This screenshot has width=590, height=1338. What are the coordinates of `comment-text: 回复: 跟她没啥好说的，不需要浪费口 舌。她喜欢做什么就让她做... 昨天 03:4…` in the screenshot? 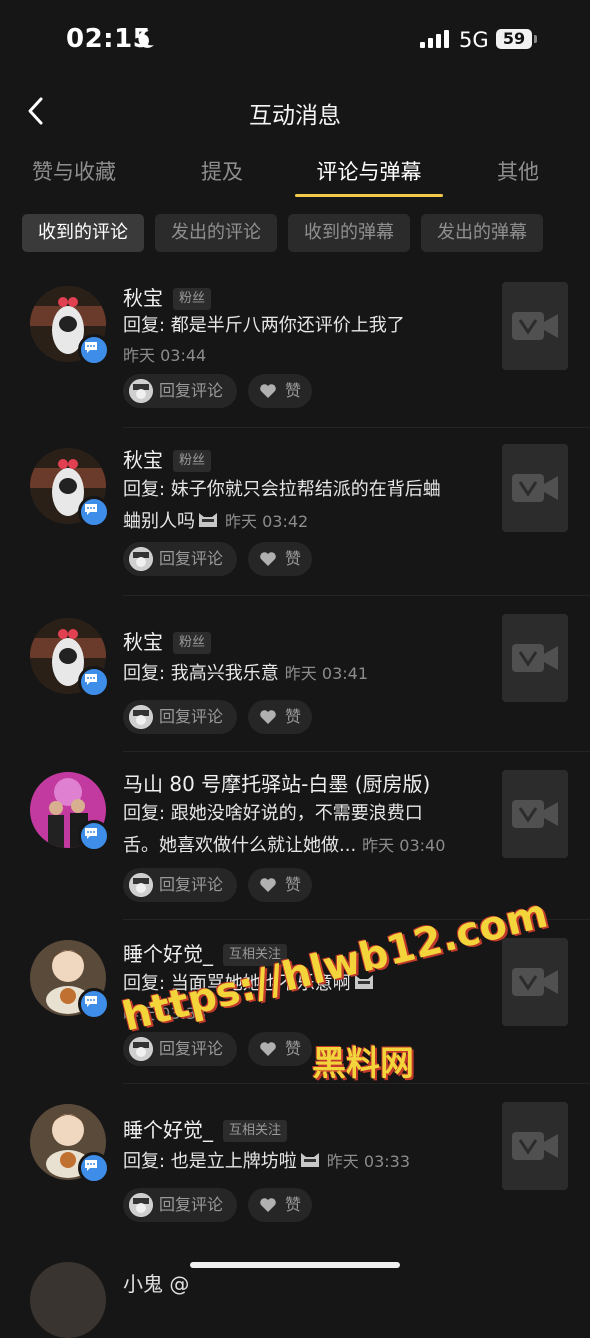 It's located at (284, 829).